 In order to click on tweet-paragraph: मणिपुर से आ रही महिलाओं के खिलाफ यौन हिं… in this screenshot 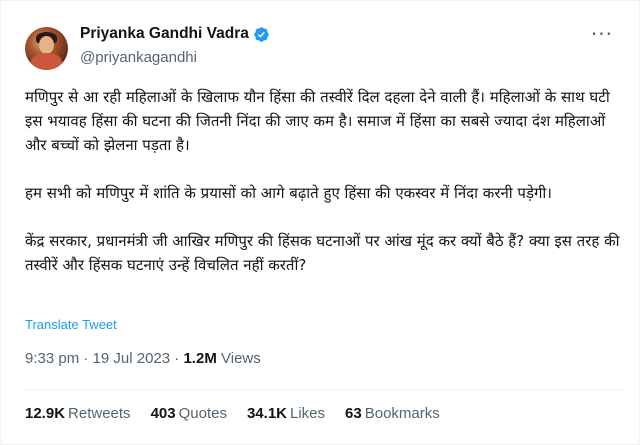, I will do `click(317, 121)`.